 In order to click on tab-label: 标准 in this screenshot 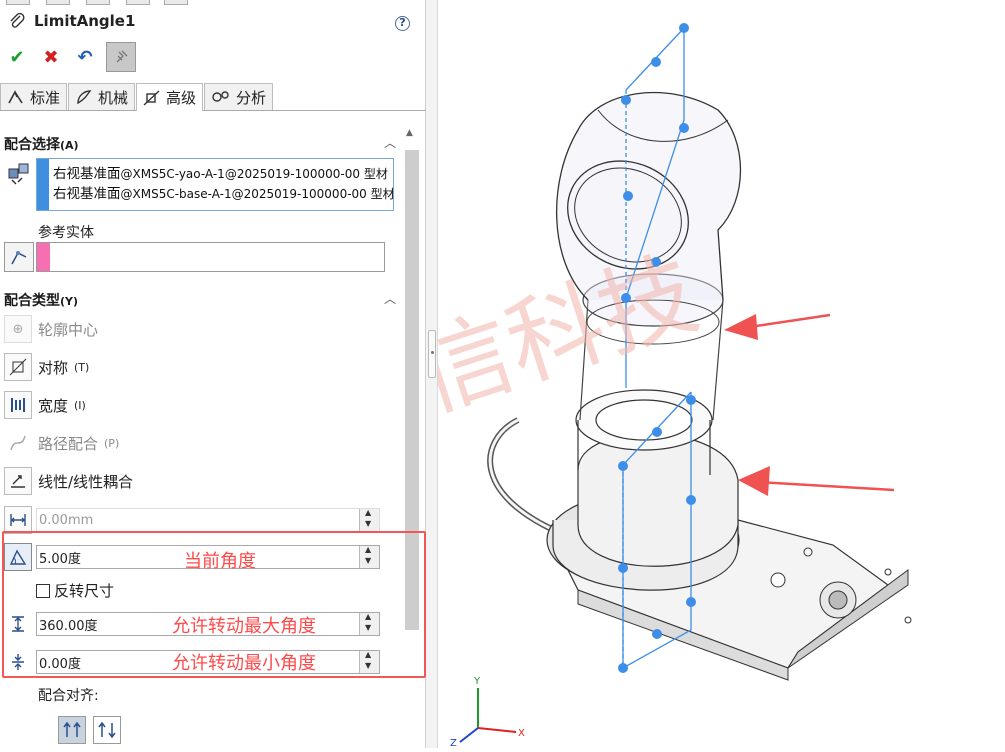, I will do `click(45, 97)`.